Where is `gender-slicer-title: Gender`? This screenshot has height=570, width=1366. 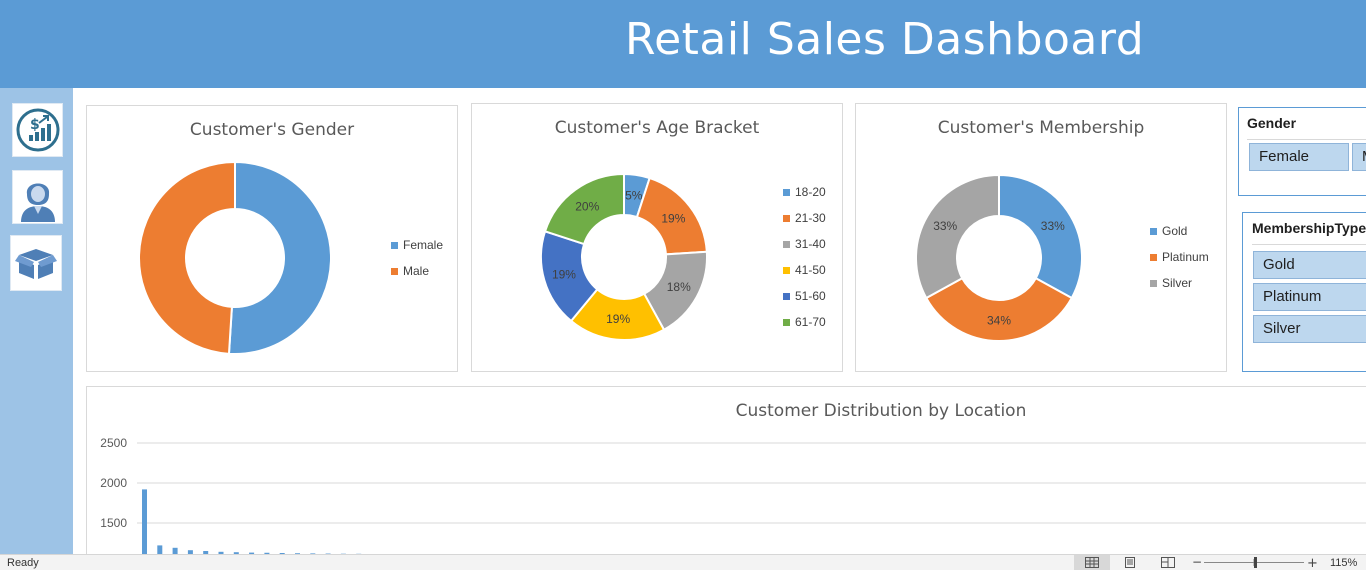
gender-slicer-title: Gender is located at coordinates (1306, 127).